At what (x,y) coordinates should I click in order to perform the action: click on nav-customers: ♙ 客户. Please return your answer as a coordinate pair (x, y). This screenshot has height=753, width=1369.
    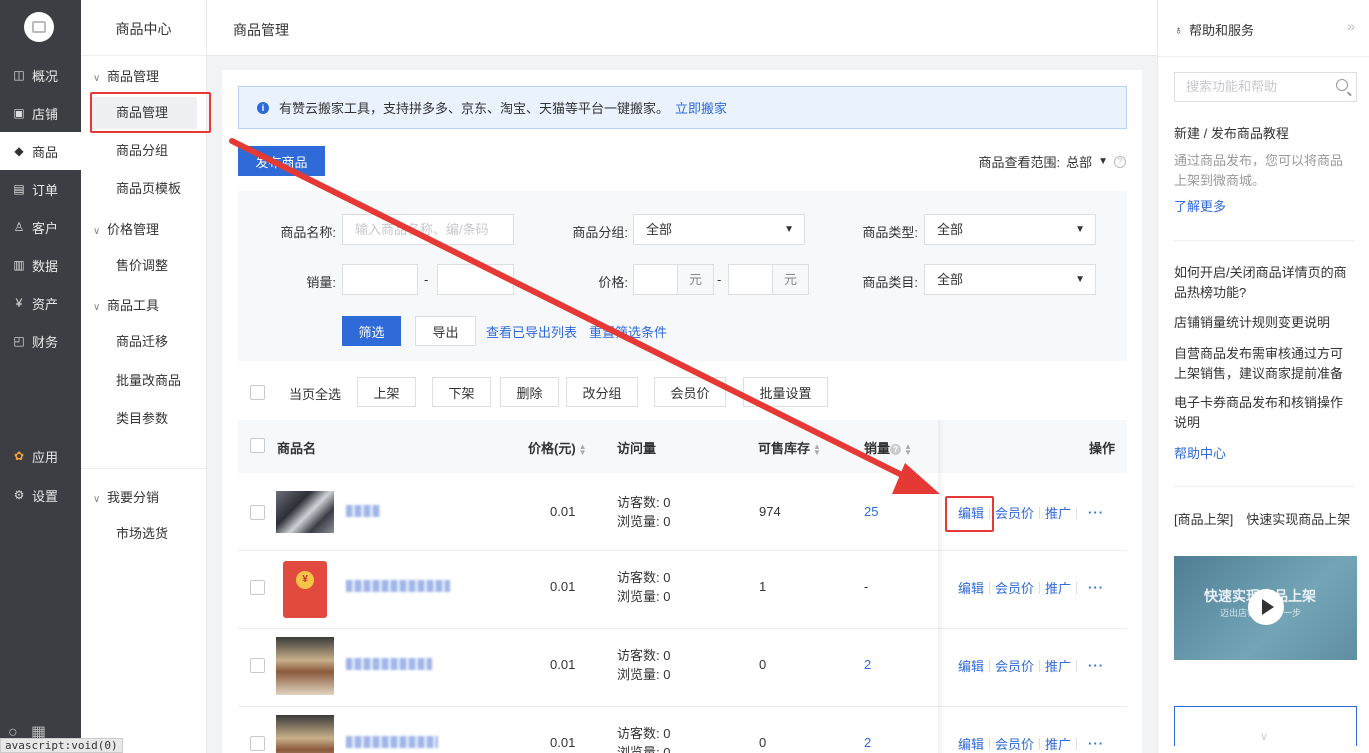
    Looking at the image, I should click on (40, 227).